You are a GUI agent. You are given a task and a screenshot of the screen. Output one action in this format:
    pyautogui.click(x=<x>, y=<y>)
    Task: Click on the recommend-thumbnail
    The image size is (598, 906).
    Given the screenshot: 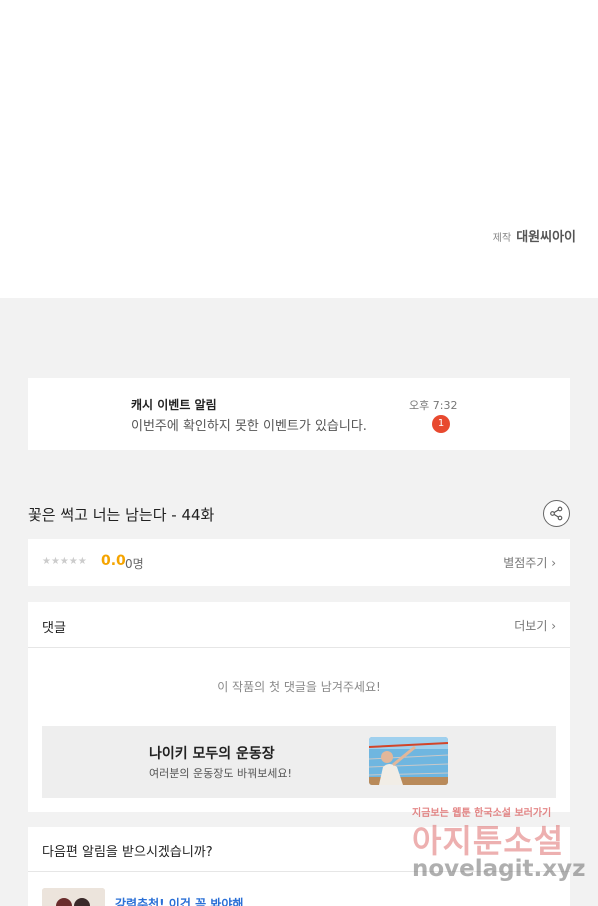 What is the action you would take?
    pyautogui.click(x=73, y=897)
    